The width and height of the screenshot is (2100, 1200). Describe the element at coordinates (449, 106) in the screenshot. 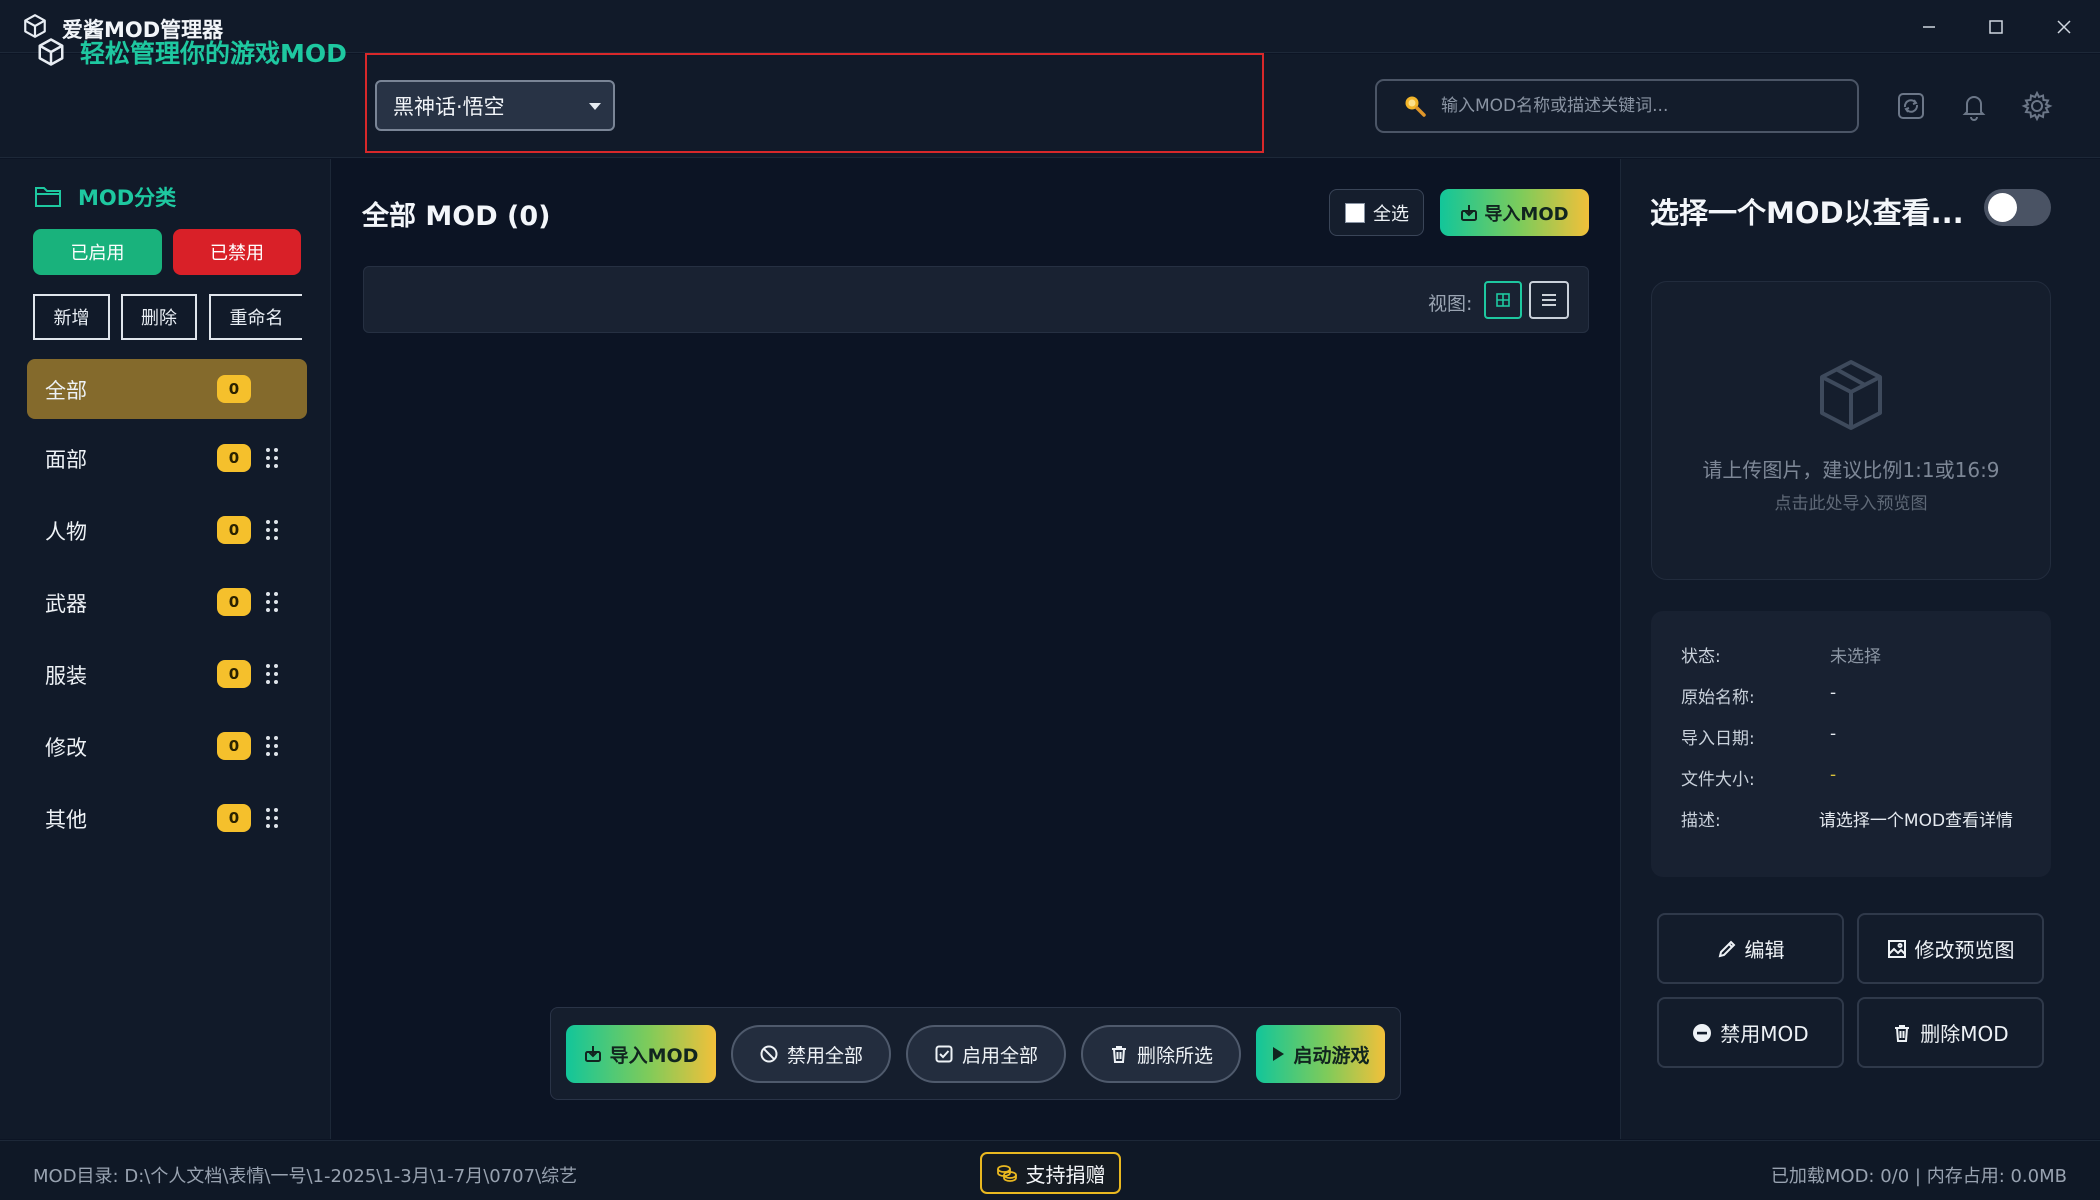

I see `game-select-value: 黑神话·悟空` at that location.